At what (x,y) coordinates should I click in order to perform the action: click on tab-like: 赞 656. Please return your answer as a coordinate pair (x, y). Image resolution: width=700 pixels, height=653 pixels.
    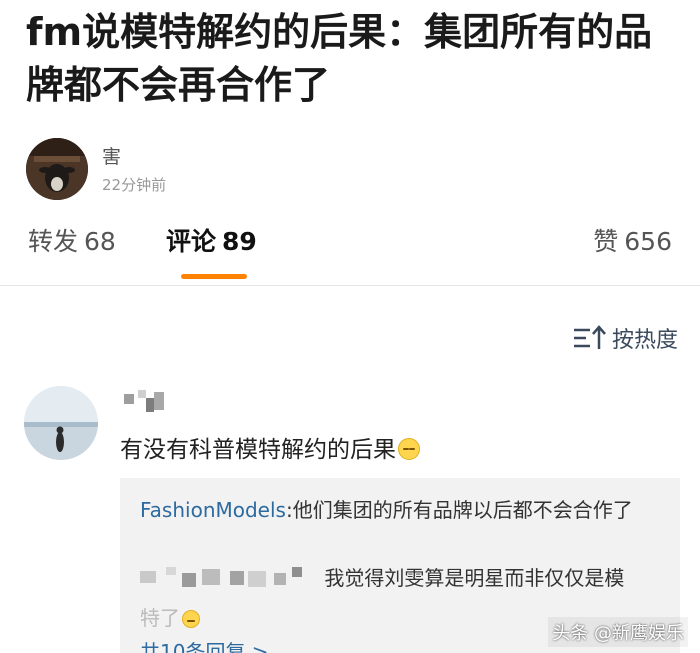
    Looking at the image, I should click on (632, 240).